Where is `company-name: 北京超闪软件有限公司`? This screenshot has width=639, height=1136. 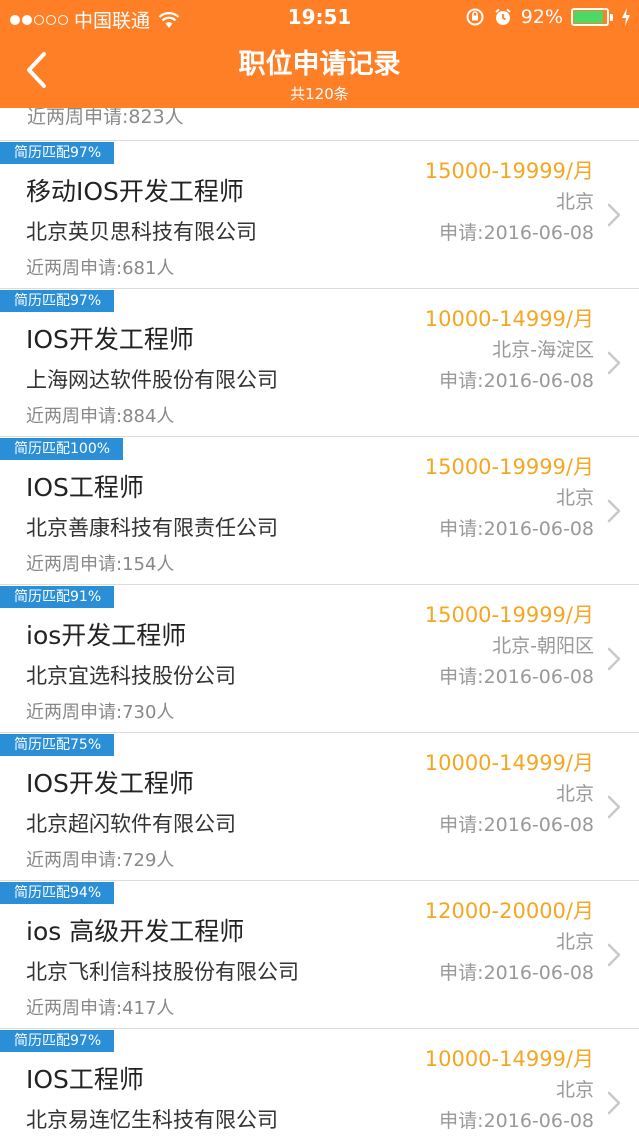 company-name: 北京超闪软件有限公司 is located at coordinates (131, 824).